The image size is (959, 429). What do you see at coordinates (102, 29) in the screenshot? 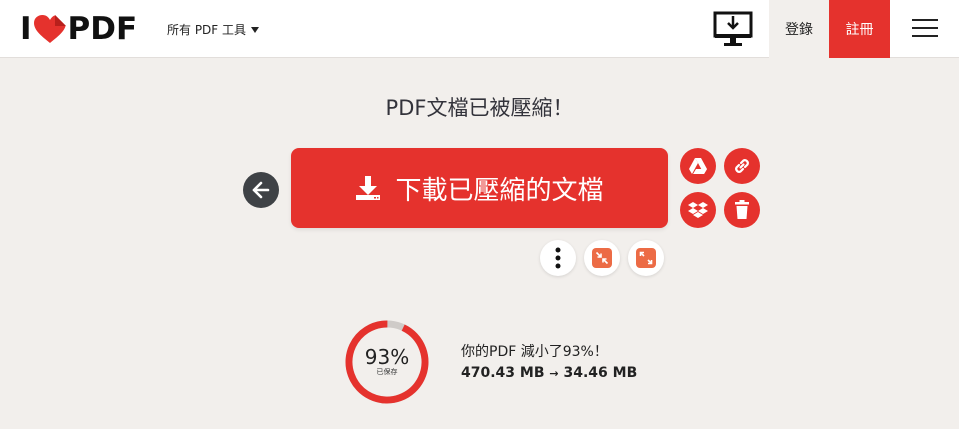
I see `logo-text-pdf: PDF` at bounding box center [102, 29].